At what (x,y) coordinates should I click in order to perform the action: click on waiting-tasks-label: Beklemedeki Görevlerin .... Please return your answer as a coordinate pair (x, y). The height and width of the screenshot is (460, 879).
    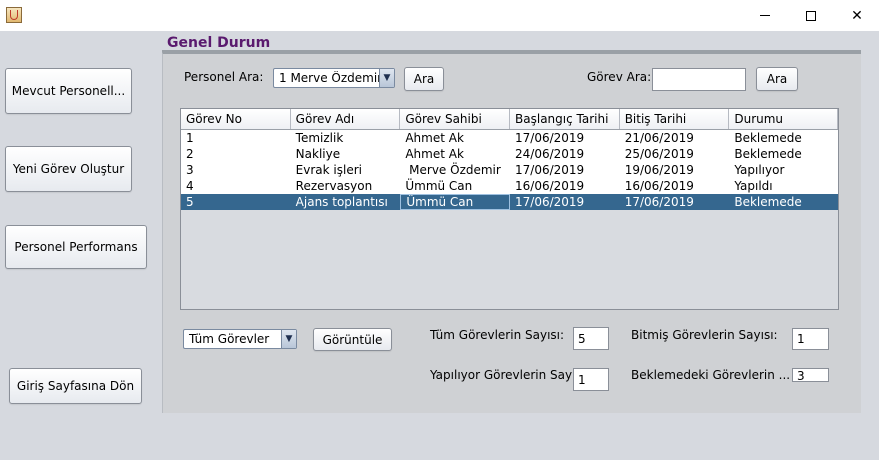
    Looking at the image, I should click on (711, 375).